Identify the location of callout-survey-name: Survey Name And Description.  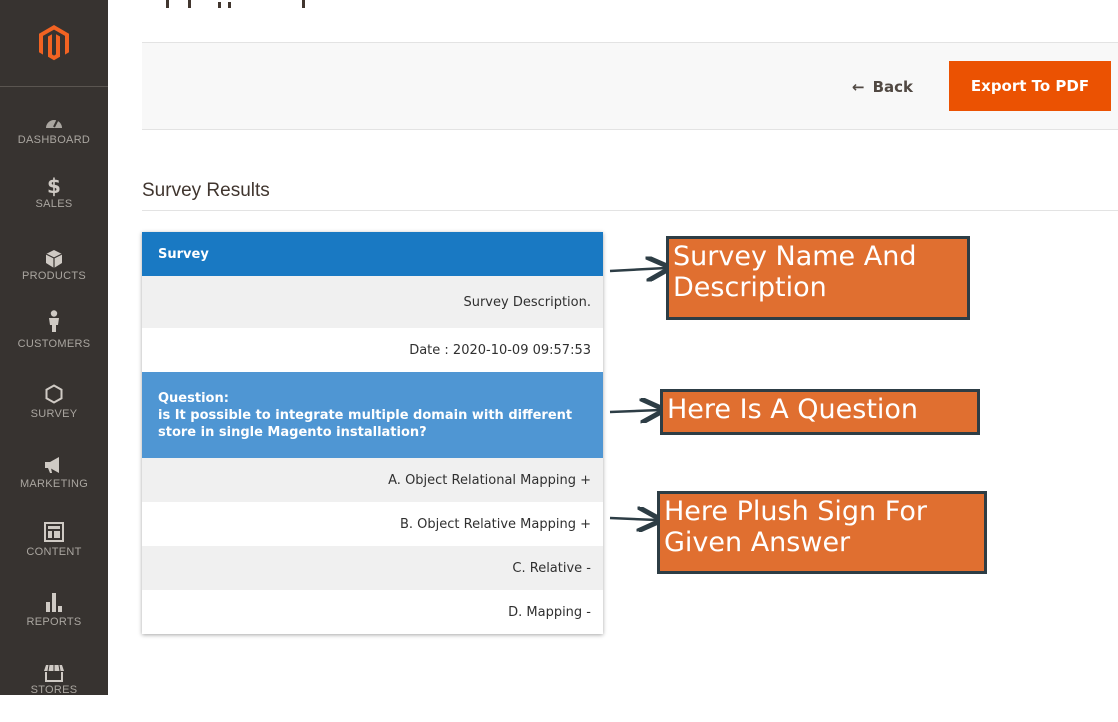
(818, 278).